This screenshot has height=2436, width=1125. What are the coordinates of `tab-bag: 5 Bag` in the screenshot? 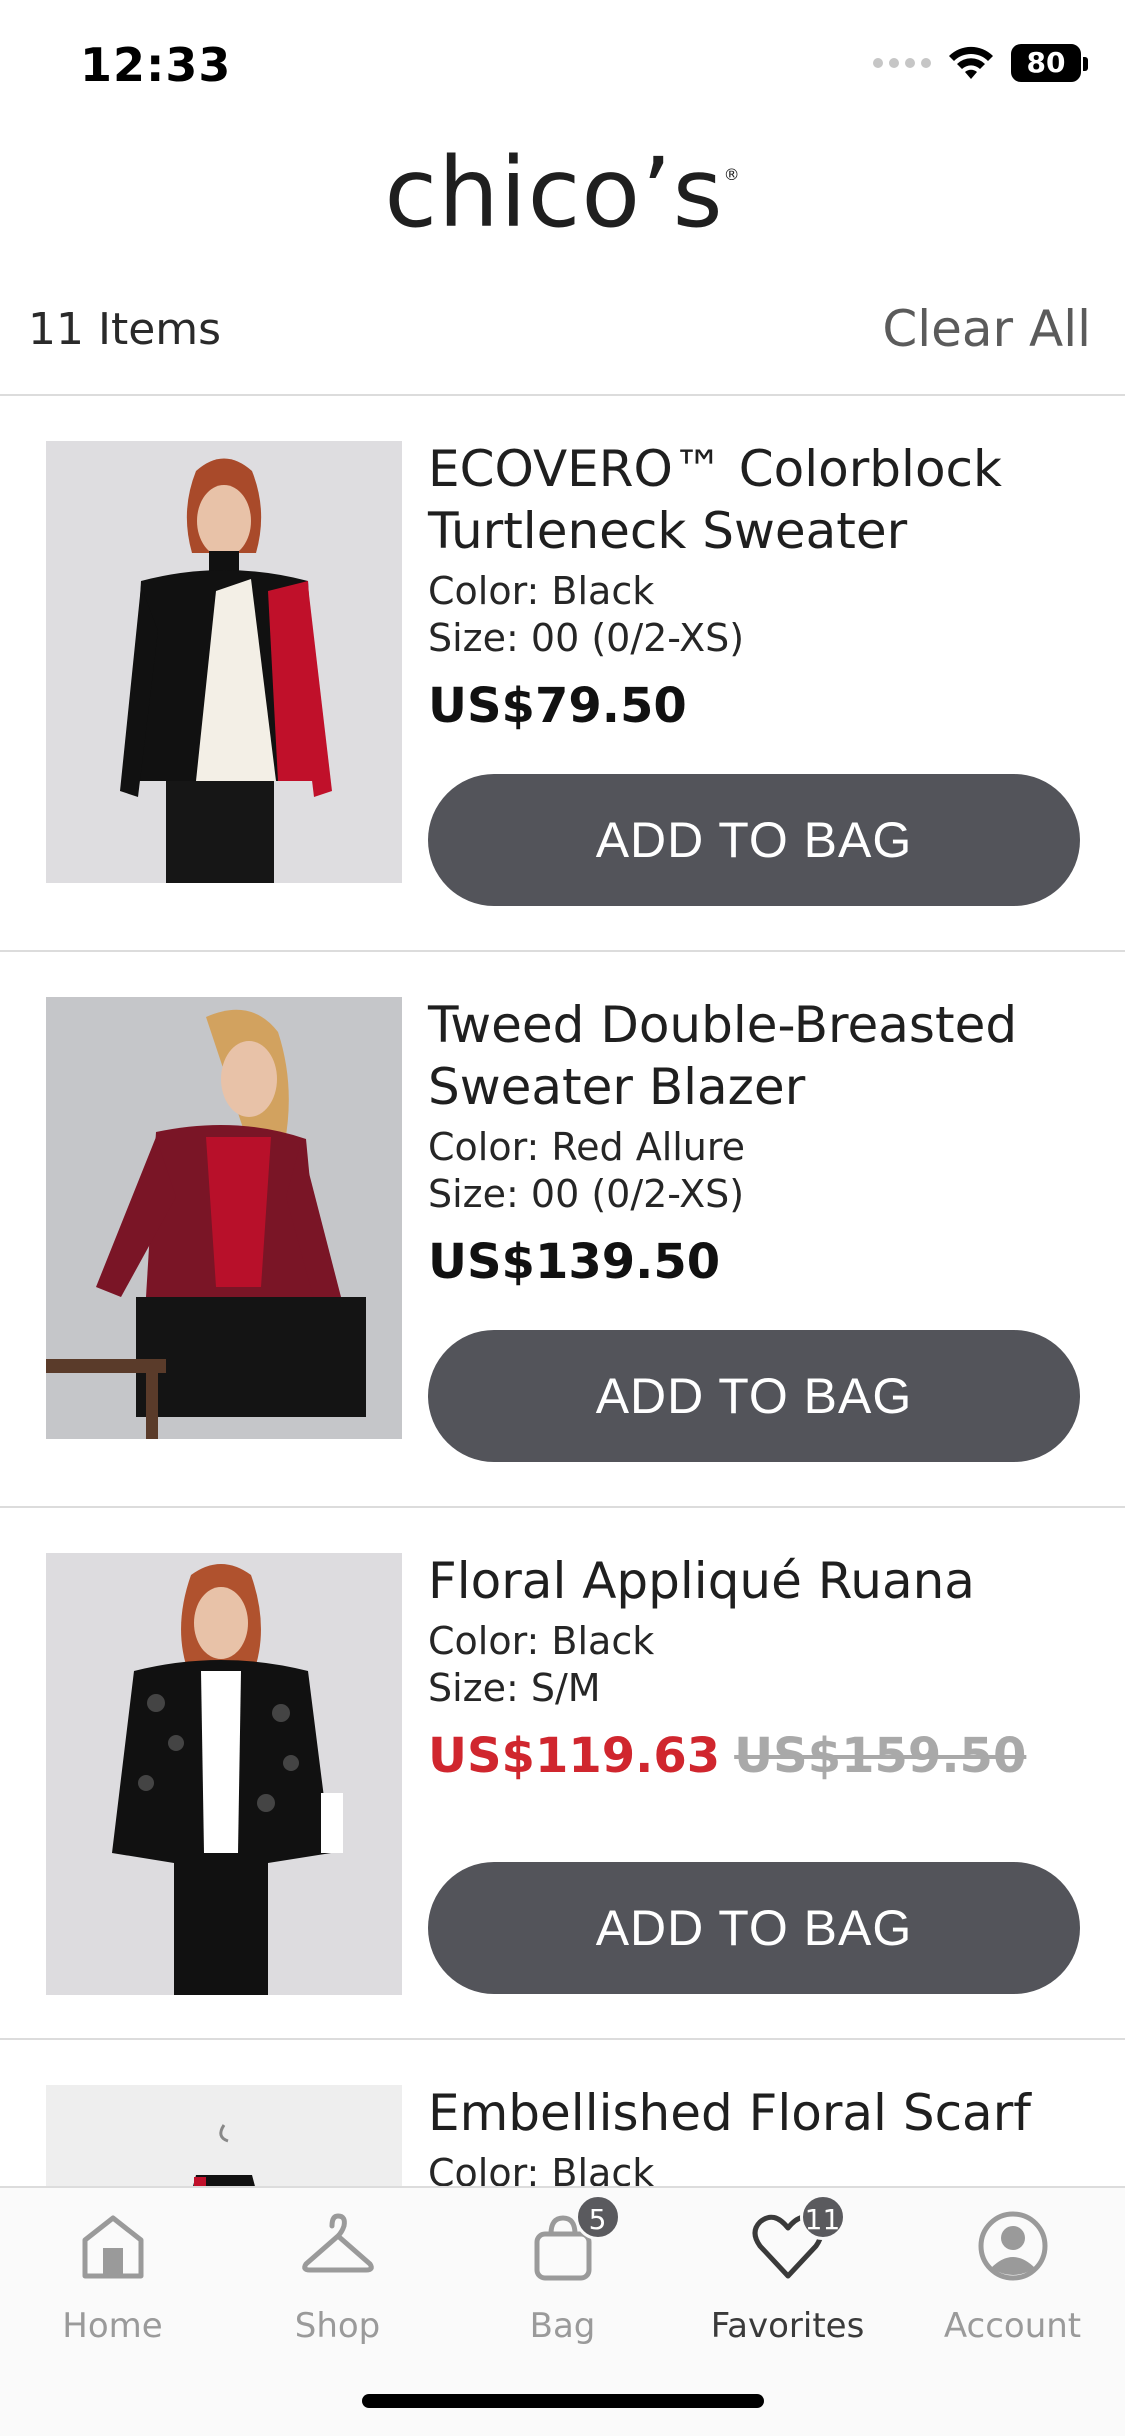 It's located at (562, 2270).